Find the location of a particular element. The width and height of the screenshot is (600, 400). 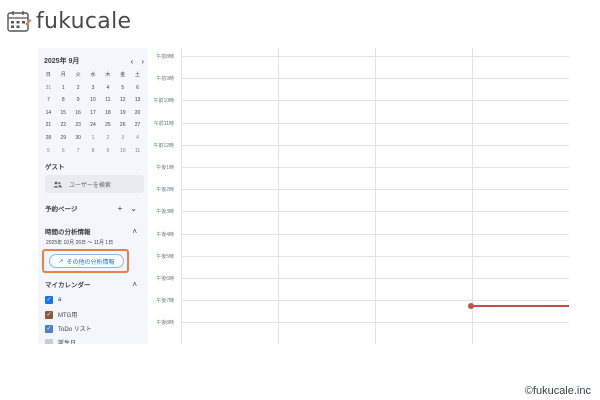

mini-calendar-day: 20 is located at coordinates (137, 113).